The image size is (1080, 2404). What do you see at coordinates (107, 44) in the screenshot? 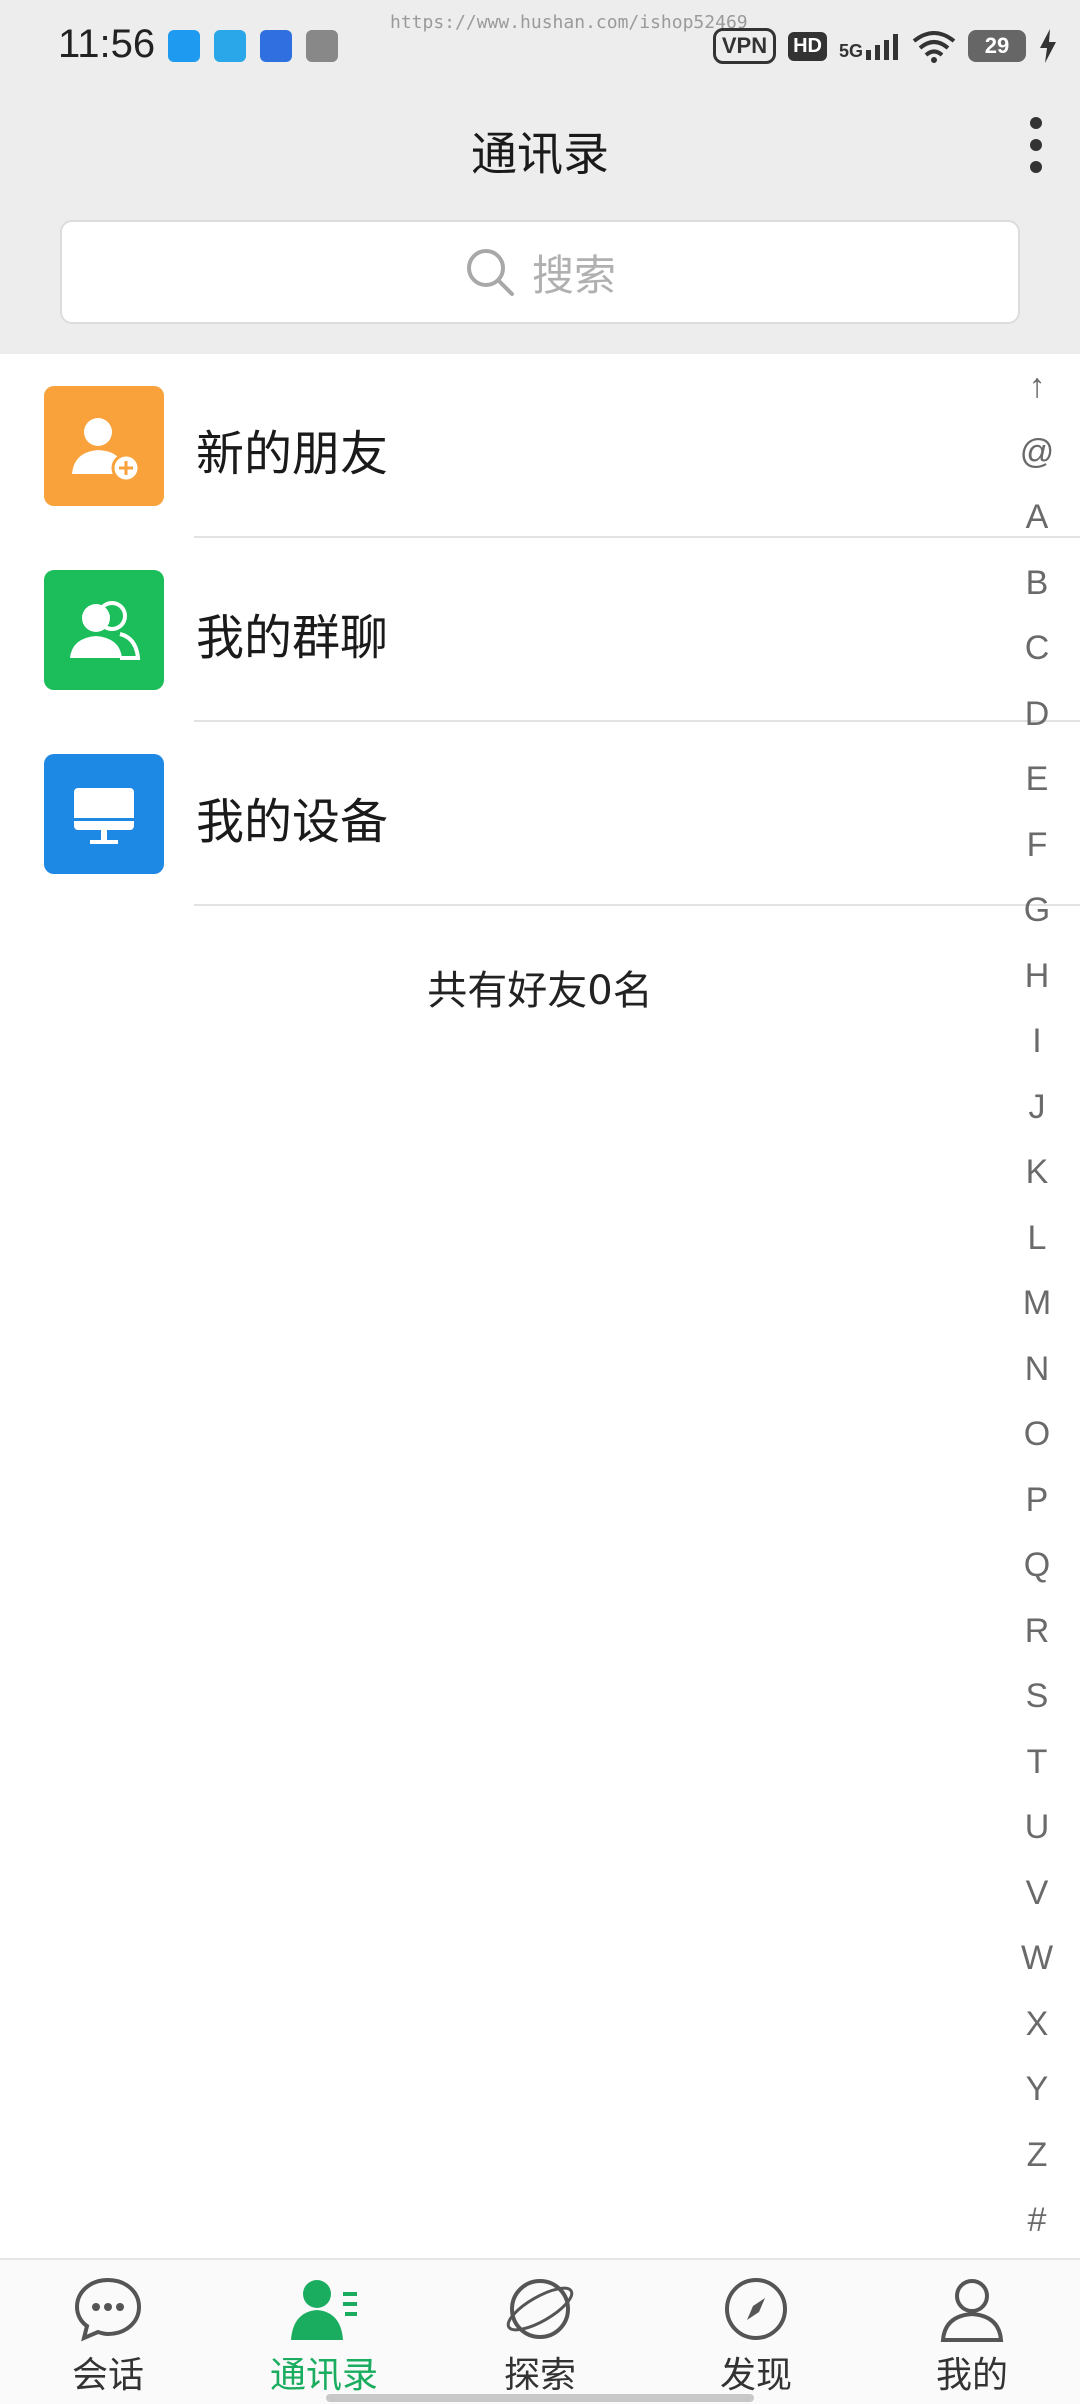
I see `status-time: 11:56` at bounding box center [107, 44].